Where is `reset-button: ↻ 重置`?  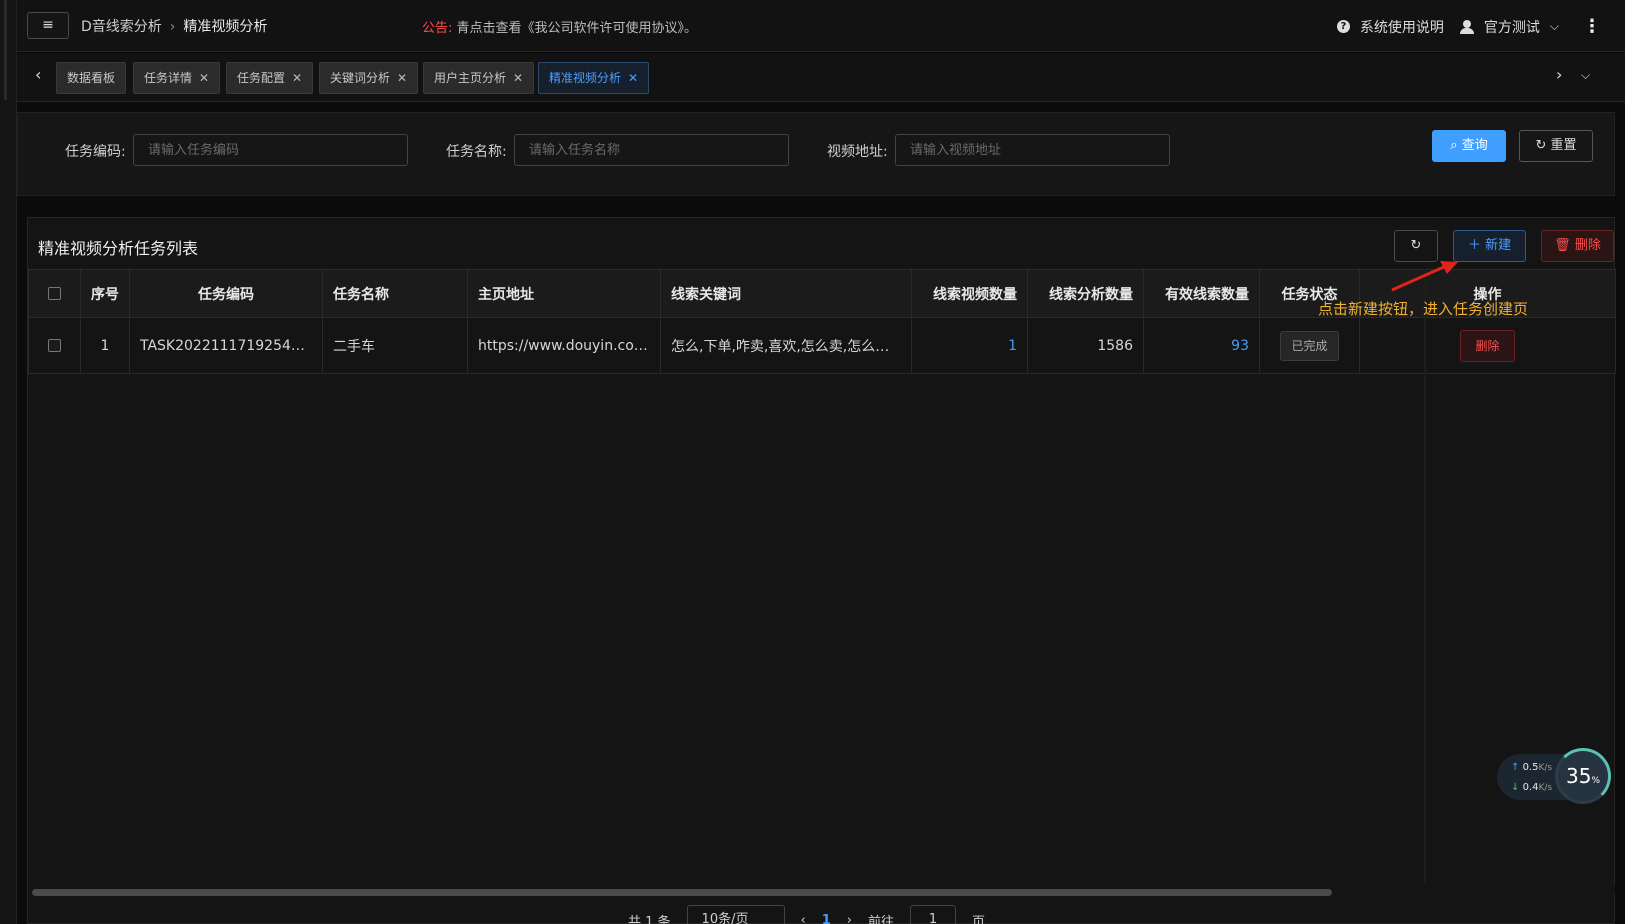 reset-button: ↻ 重置 is located at coordinates (1556, 146).